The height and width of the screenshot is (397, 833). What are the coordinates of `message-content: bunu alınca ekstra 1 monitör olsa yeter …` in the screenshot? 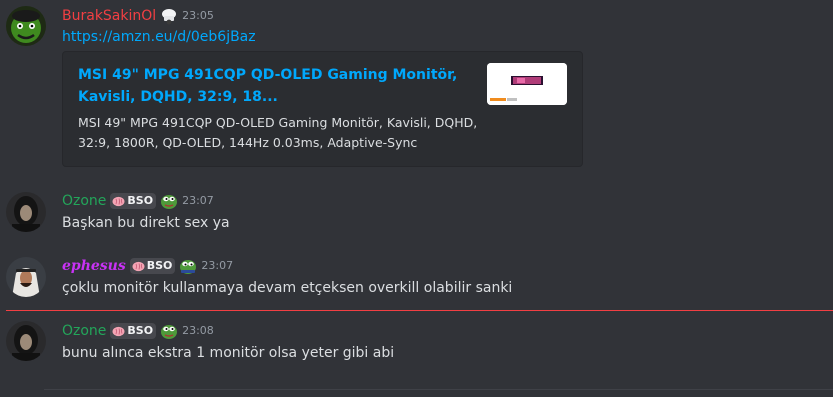 It's located at (228, 353).